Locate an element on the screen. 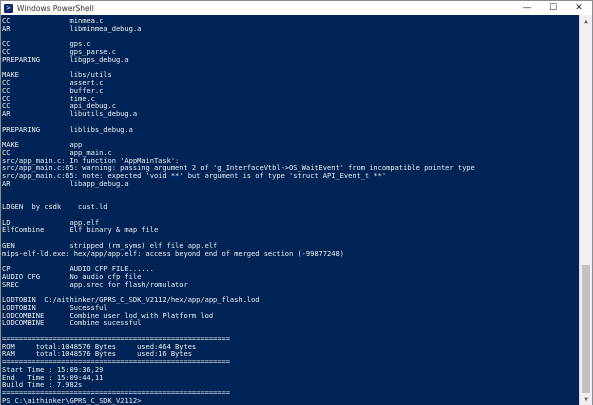 The image size is (593, 405). minimize-icon: — is located at coordinates (527, 8).